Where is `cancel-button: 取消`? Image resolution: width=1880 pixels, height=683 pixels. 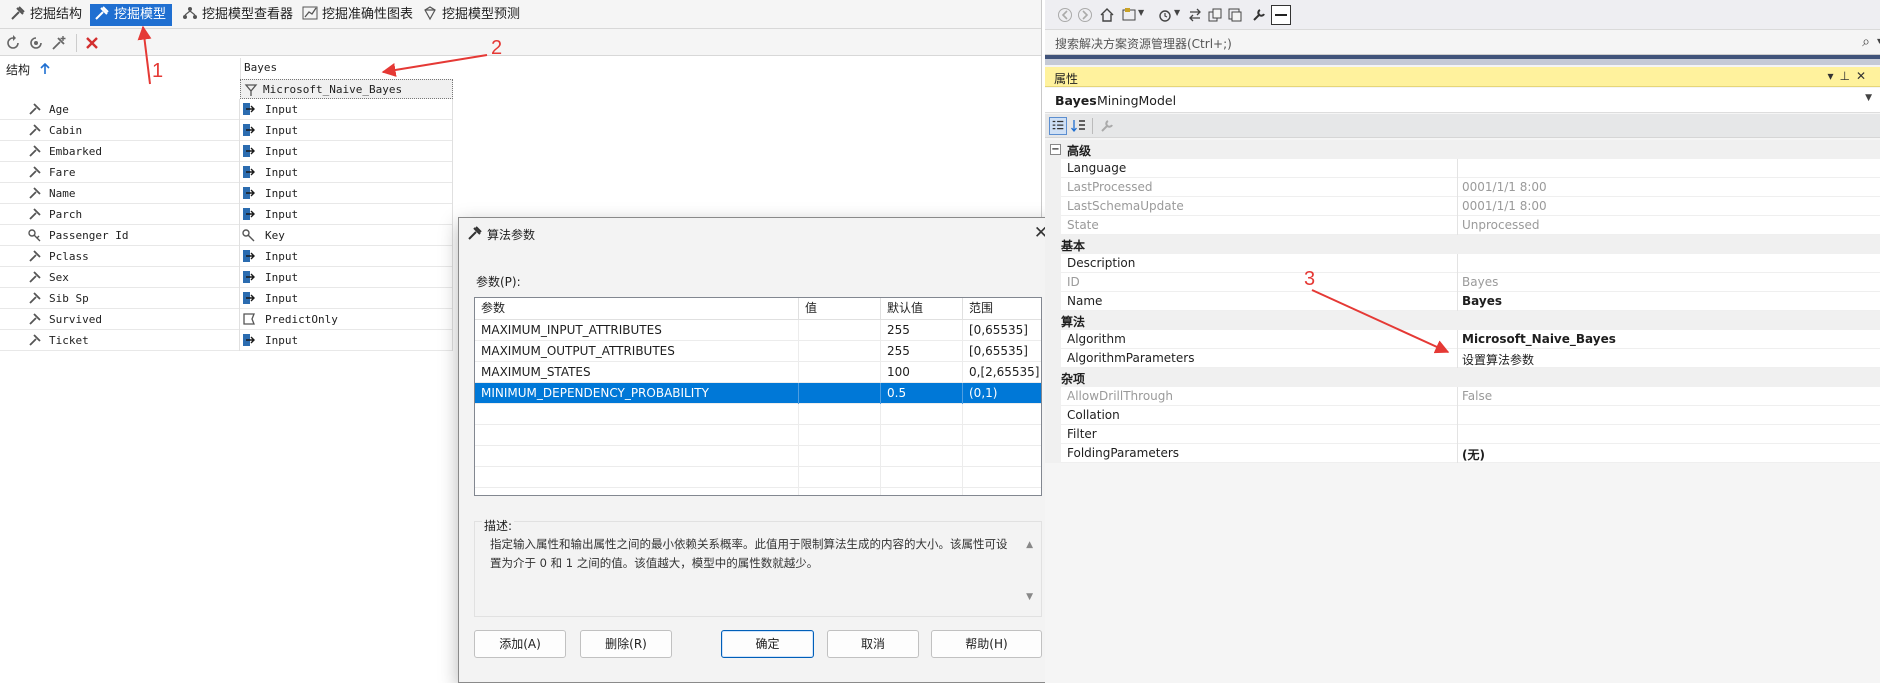 cancel-button: 取消 is located at coordinates (873, 644).